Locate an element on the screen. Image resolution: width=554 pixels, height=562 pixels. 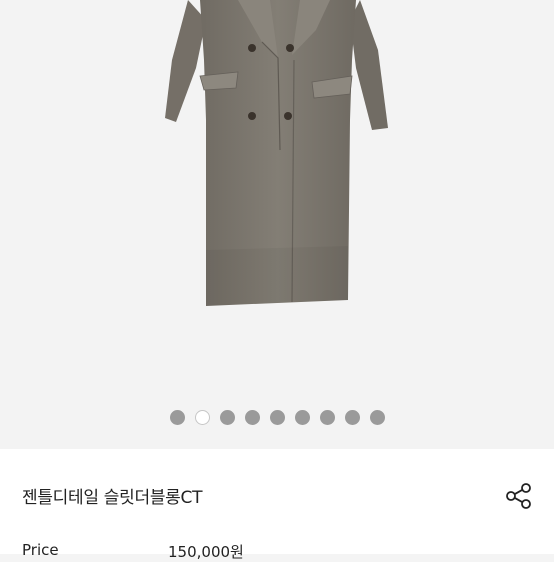
share-icon is located at coordinates (518, 496).